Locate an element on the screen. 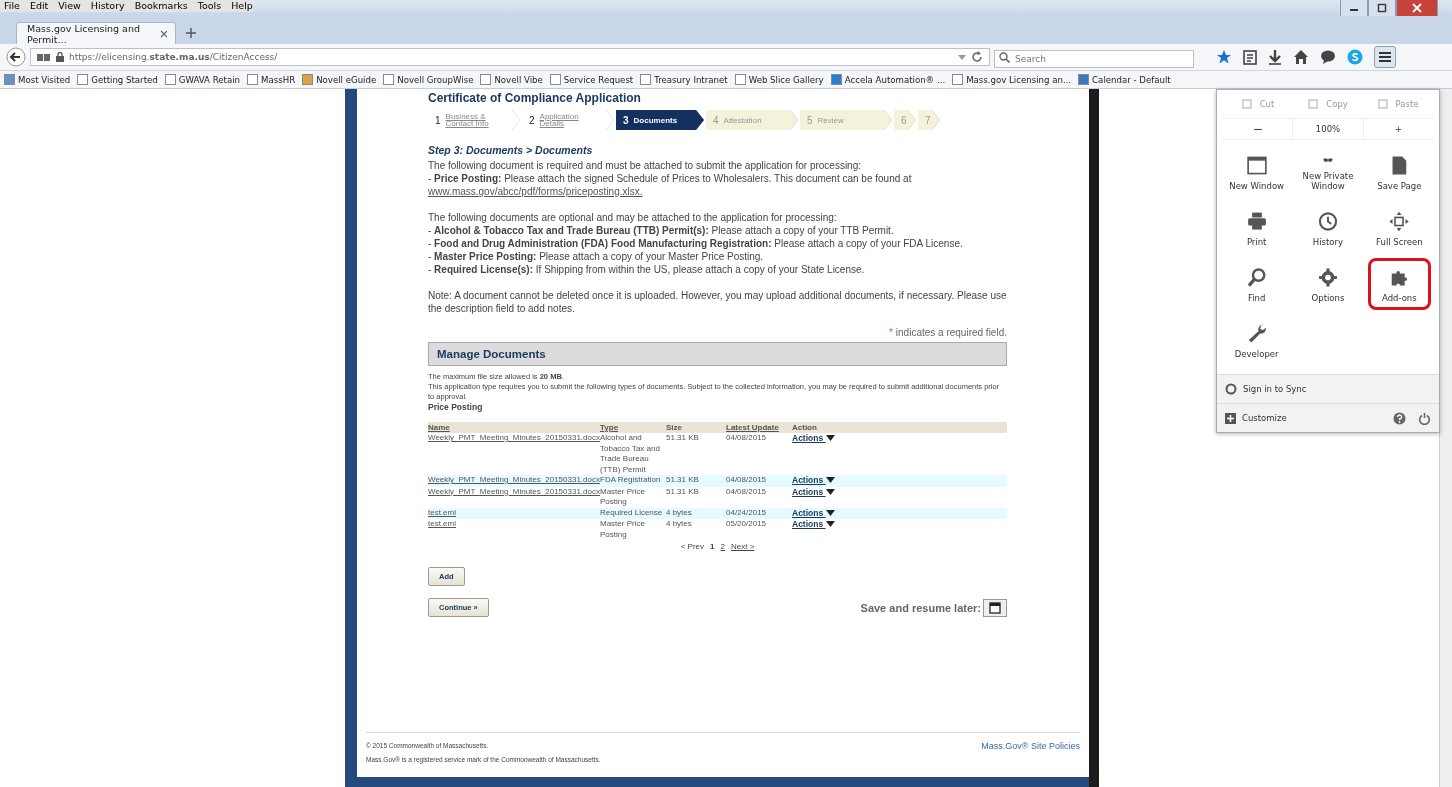 This screenshot has height=787, width=1452. search-icon is located at coordinates (1004, 57).